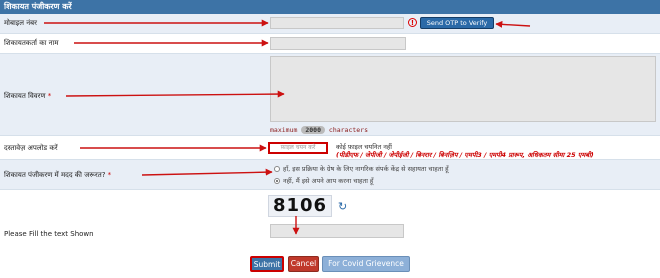  I want to click on help-option-yes-radio, so click(277, 169).